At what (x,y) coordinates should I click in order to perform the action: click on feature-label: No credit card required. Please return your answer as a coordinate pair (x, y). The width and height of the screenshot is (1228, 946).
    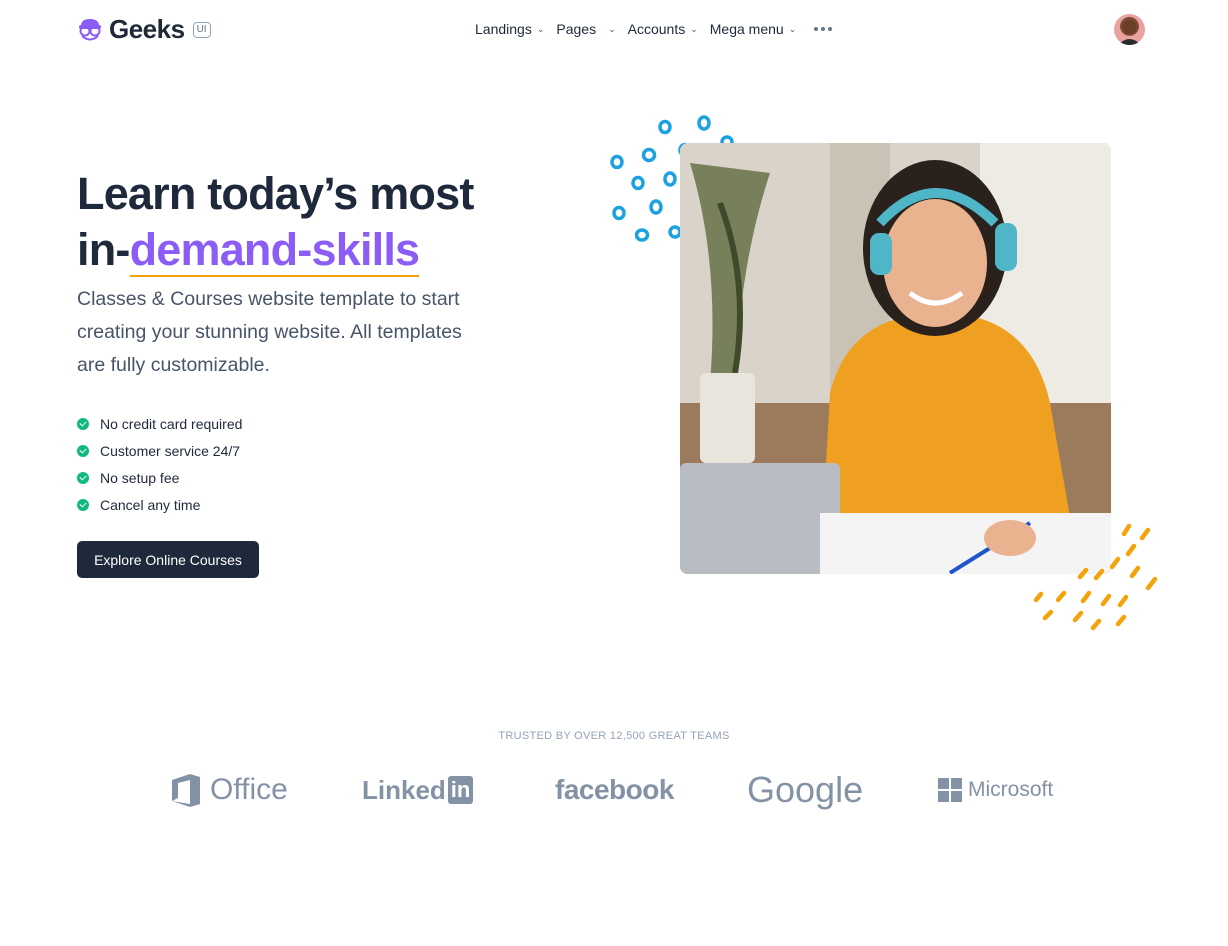
    Looking at the image, I should click on (171, 423).